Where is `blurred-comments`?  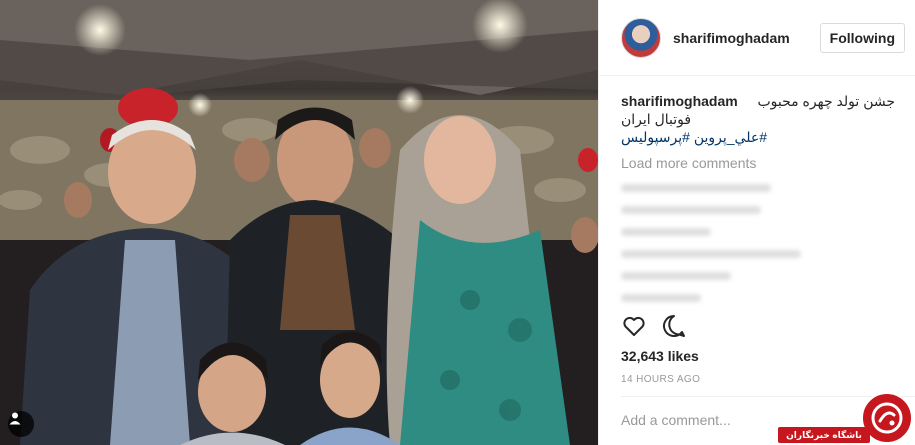
blurred-comments is located at coordinates (758, 244).